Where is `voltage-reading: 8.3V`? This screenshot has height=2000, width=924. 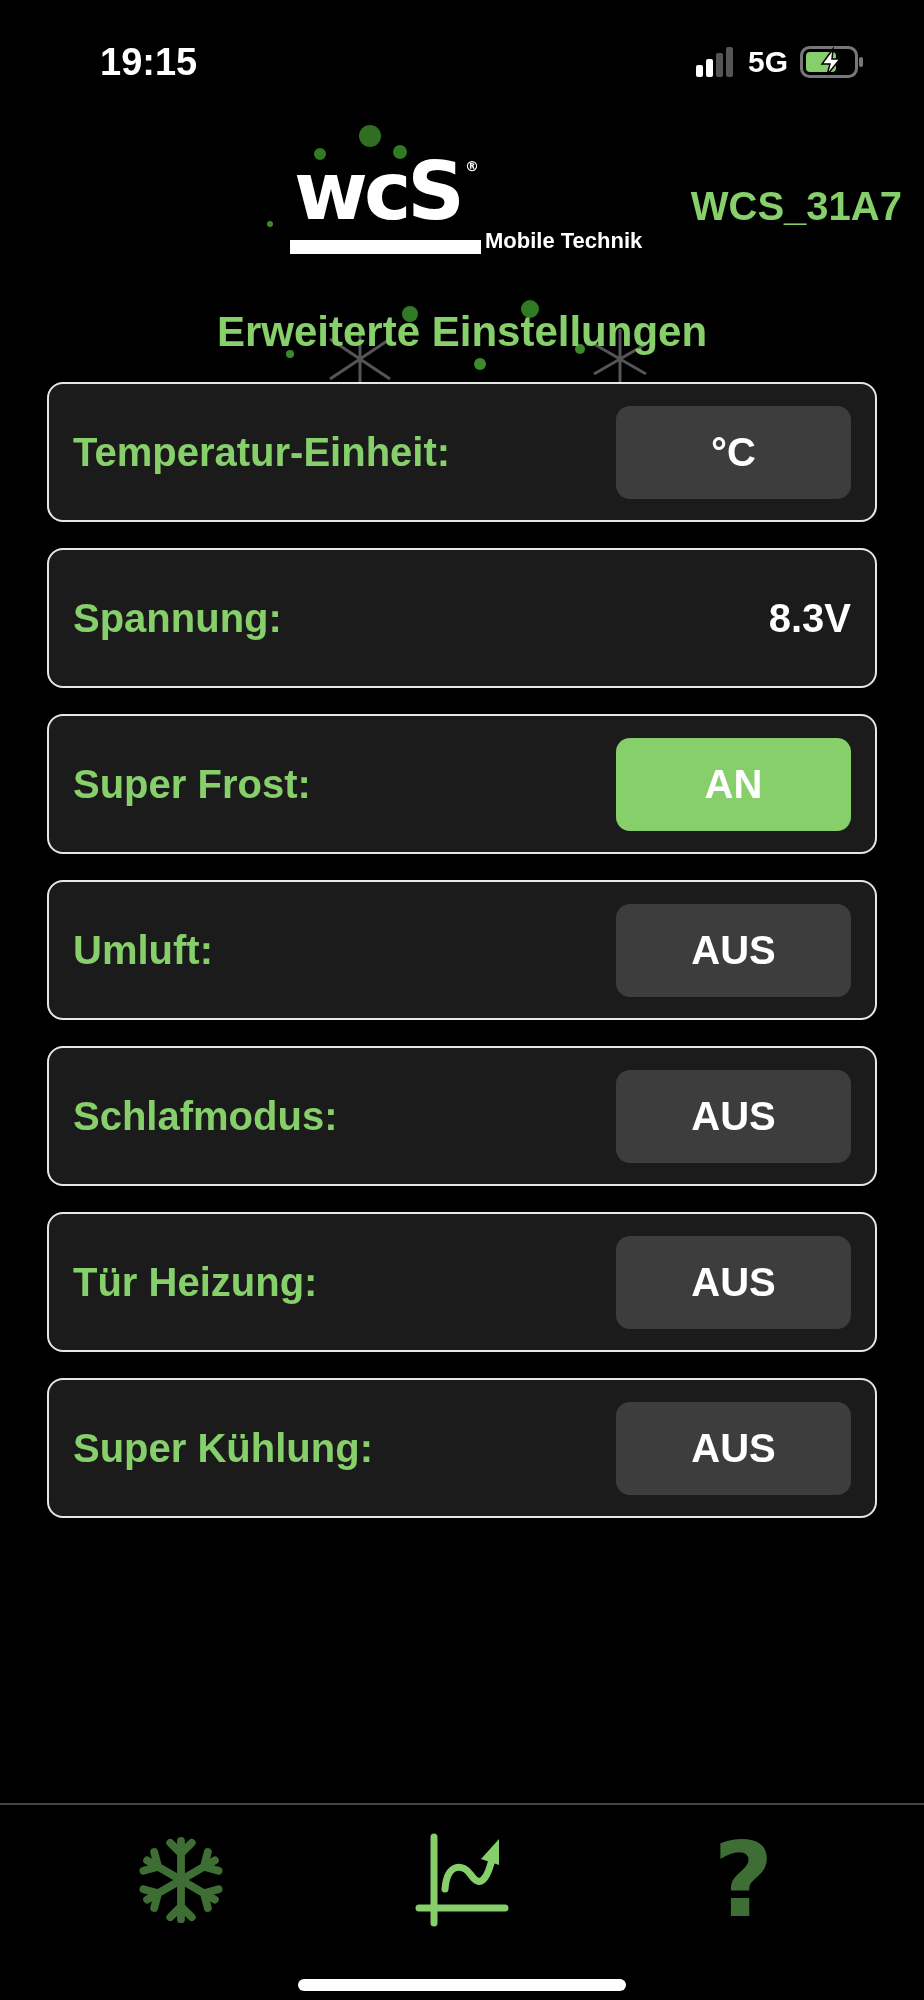 voltage-reading: 8.3V is located at coordinates (809, 618).